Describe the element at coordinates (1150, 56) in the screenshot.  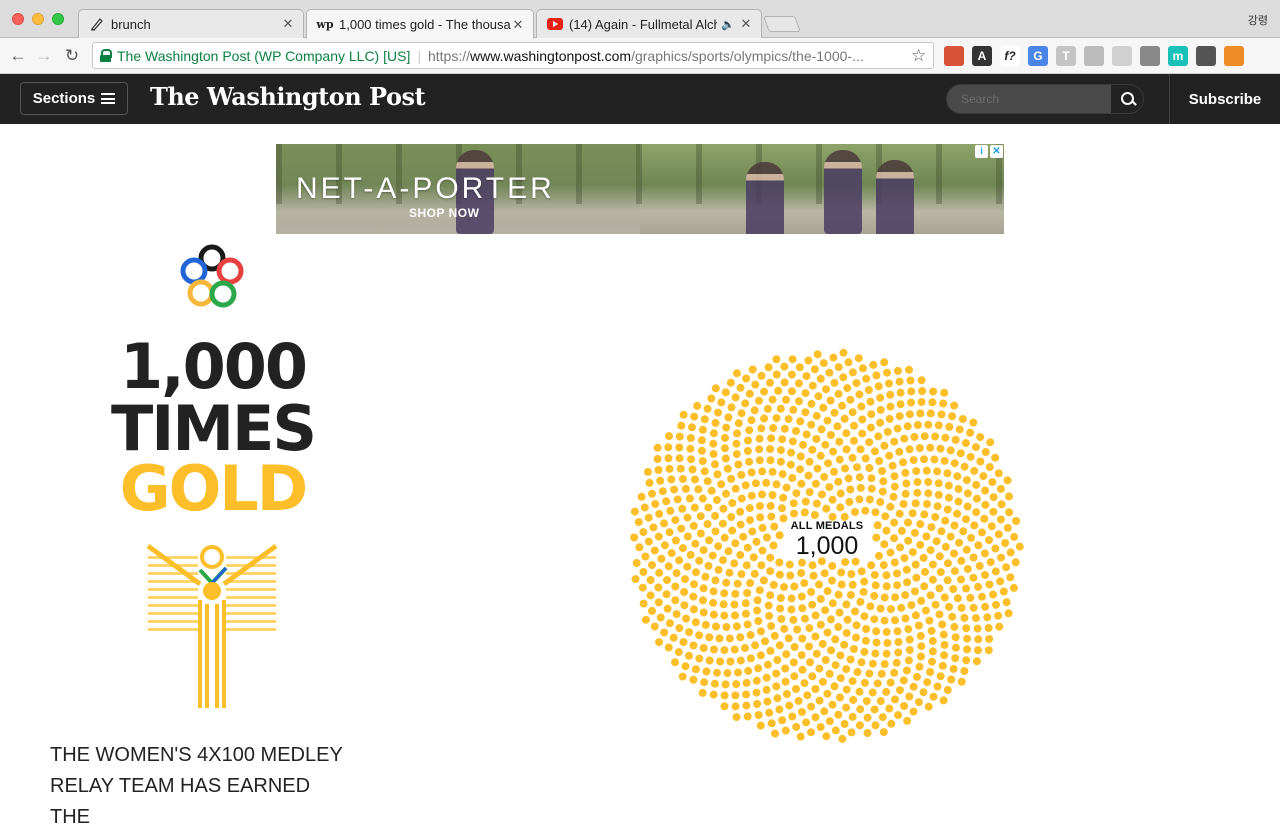
I see `eyedropper-ext-icon` at that location.